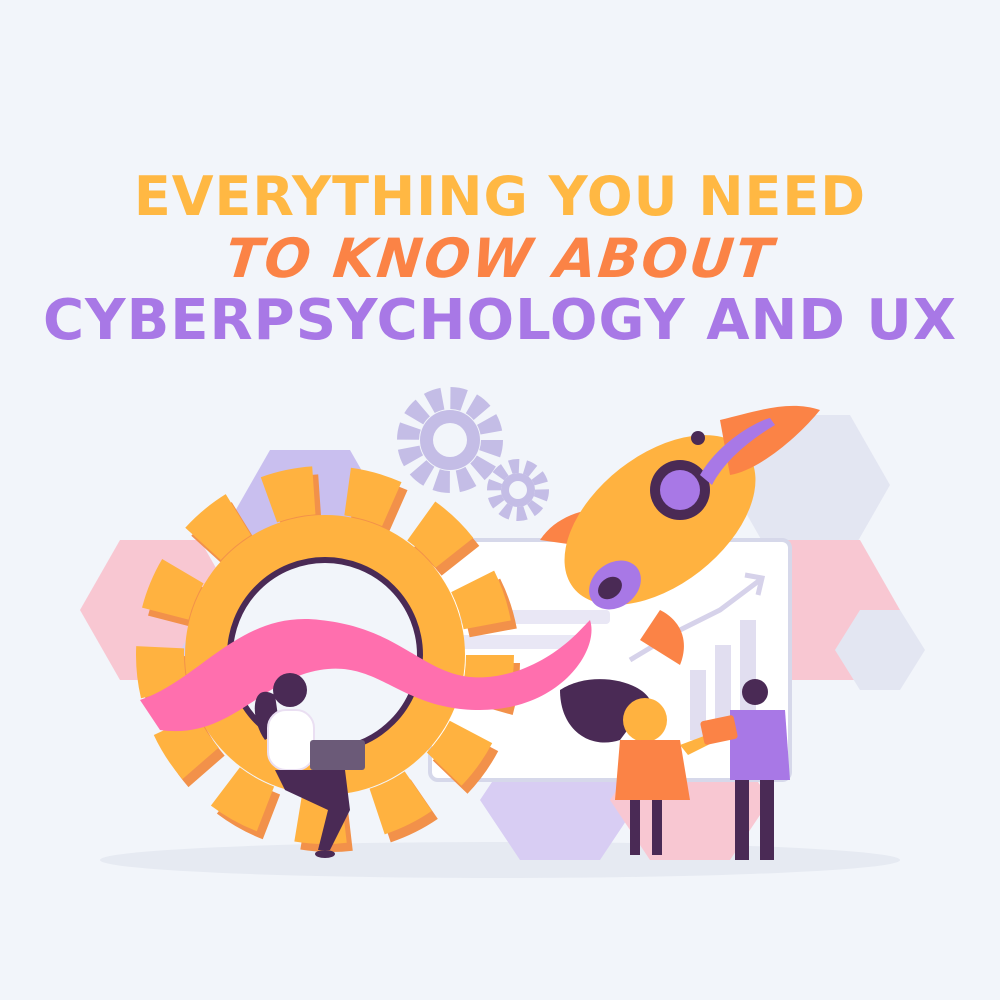  I want to click on ground-shadow, so click(500, 860).